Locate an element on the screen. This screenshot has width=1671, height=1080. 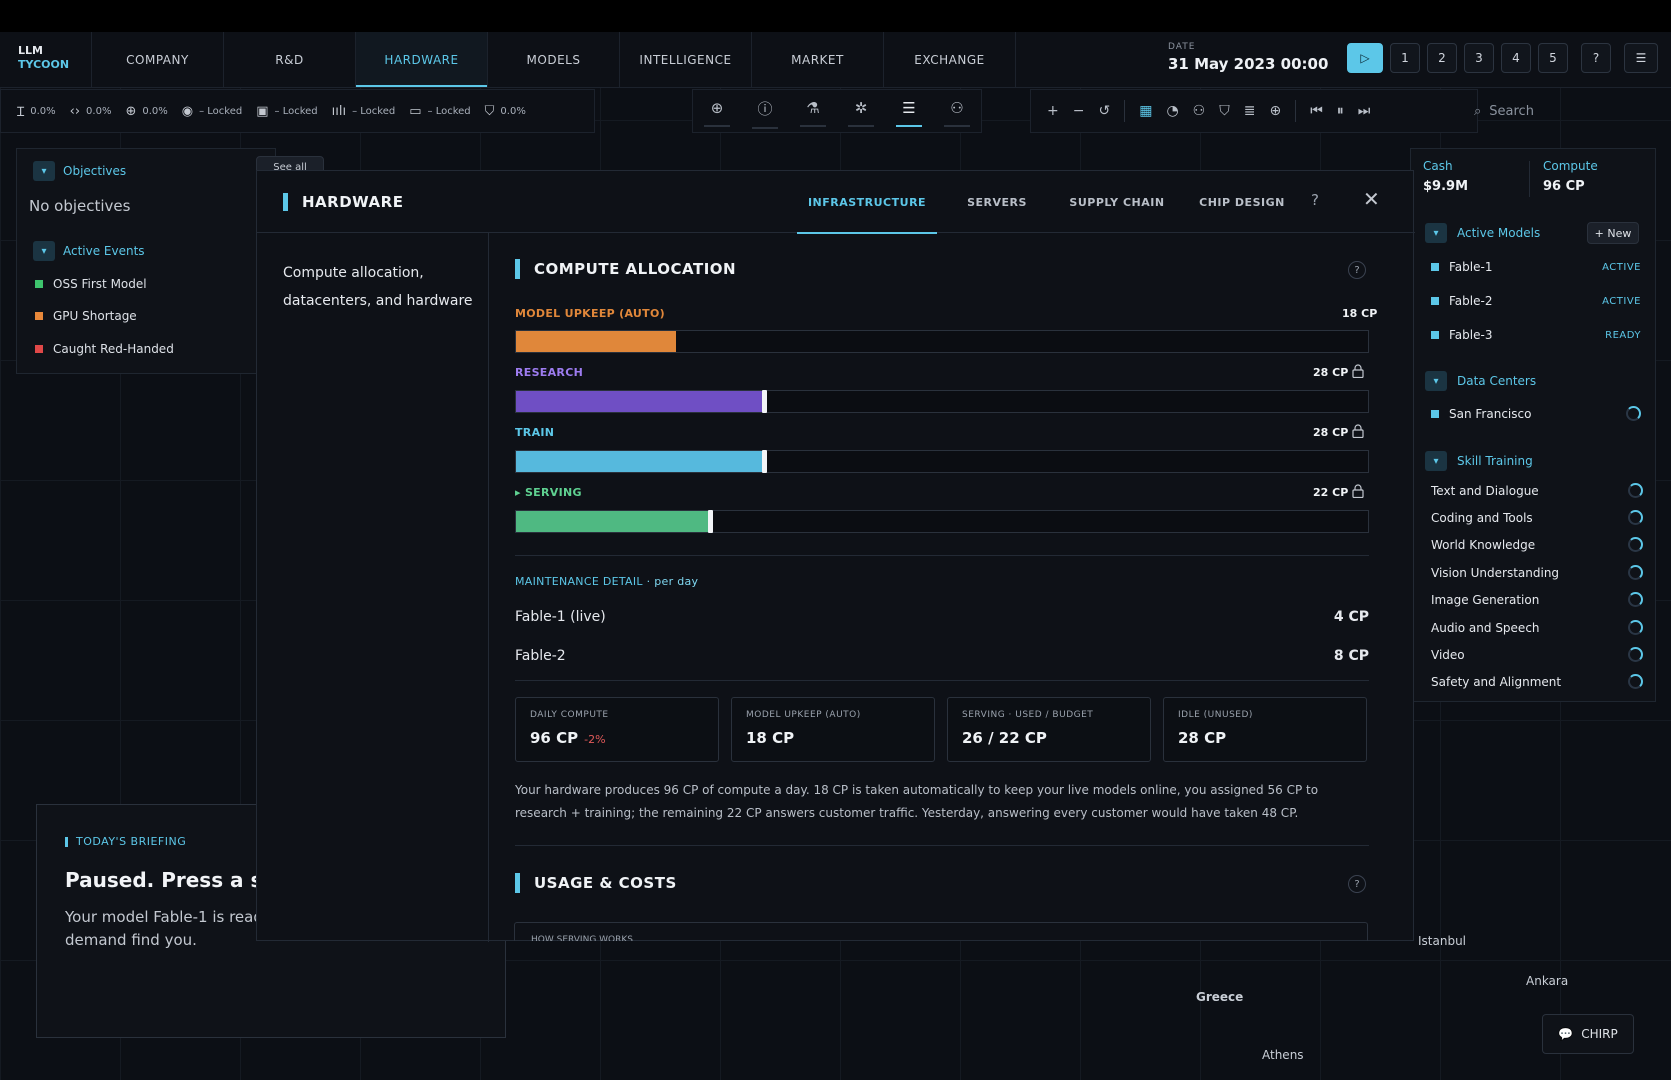
map-label-greece: Greece is located at coordinates (1219, 997).